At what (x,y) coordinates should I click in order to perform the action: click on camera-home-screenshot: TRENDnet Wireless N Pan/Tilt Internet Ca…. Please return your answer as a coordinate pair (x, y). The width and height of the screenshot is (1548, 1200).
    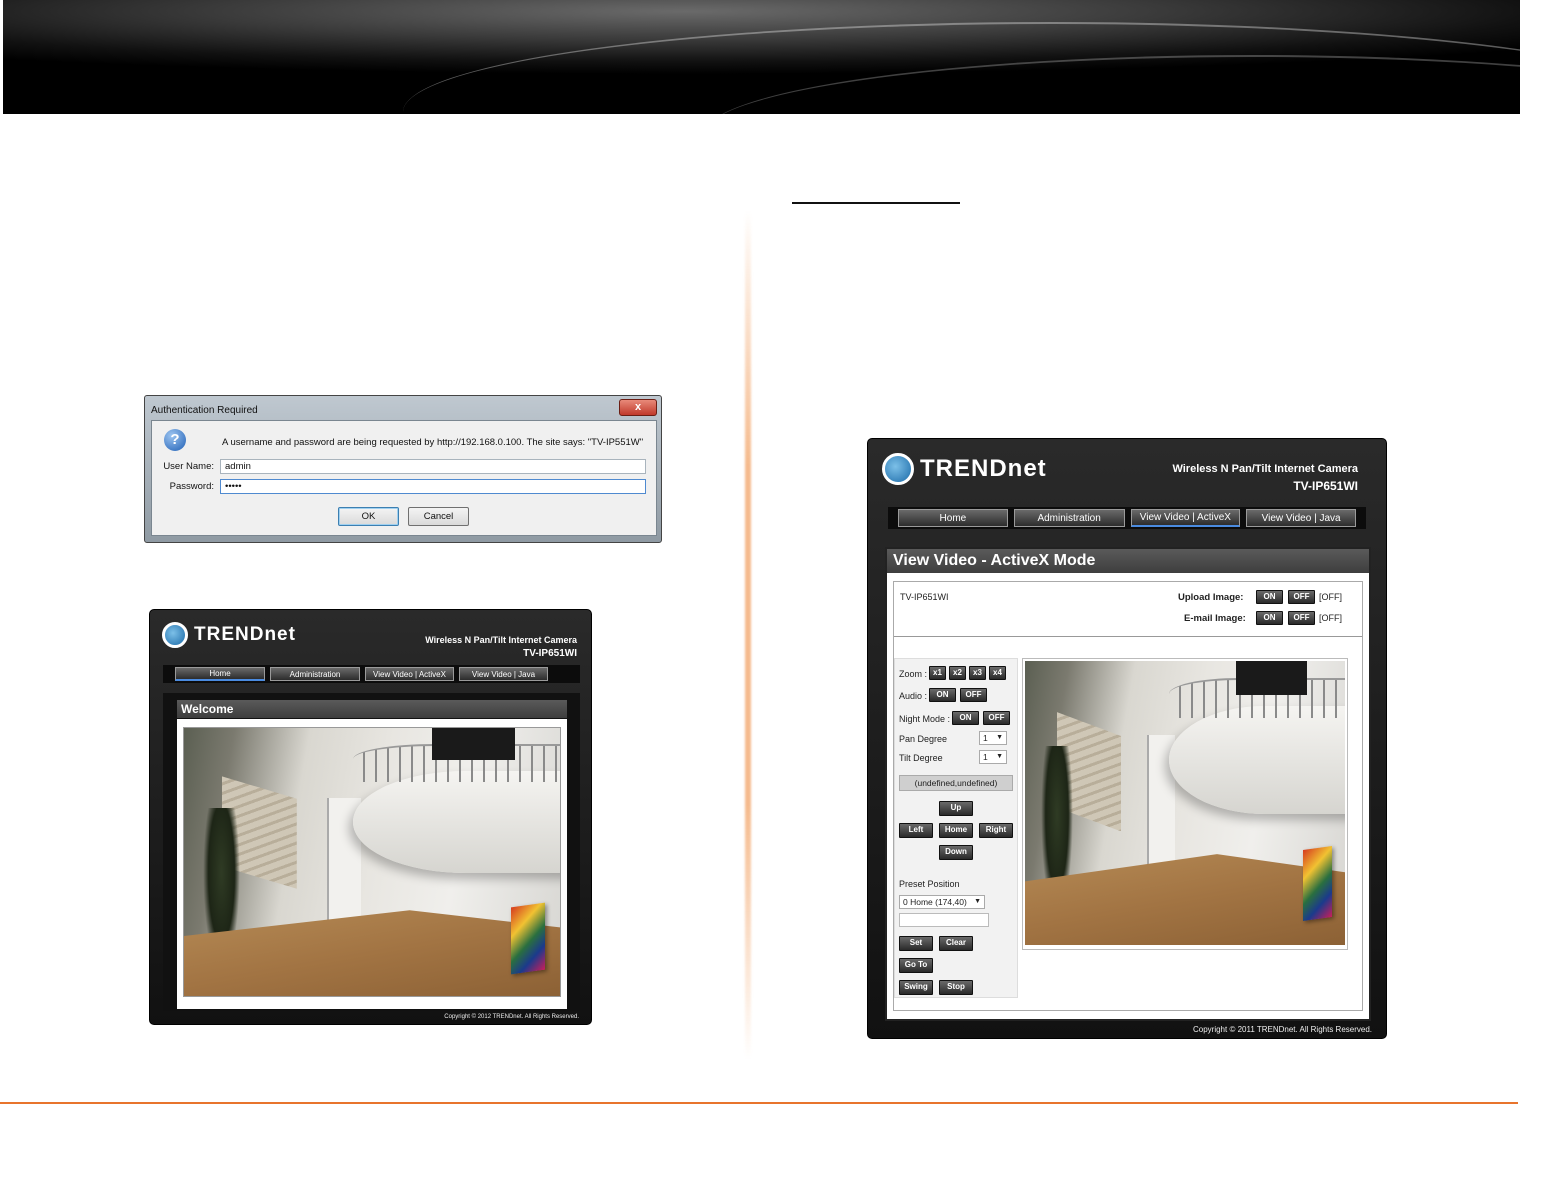
    Looking at the image, I should click on (370, 817).